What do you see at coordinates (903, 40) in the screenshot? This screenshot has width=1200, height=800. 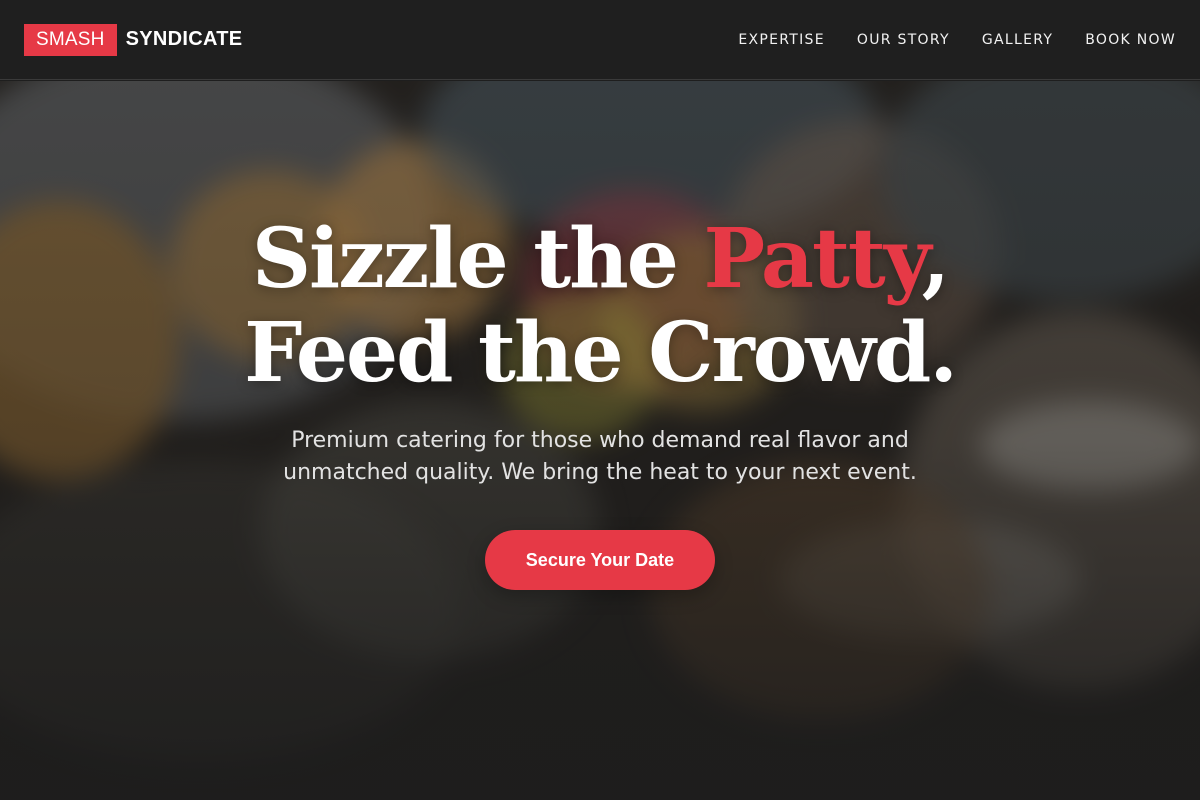 I see `nav-item-our-story: OUR STORY` at bounding box center [903, 40].